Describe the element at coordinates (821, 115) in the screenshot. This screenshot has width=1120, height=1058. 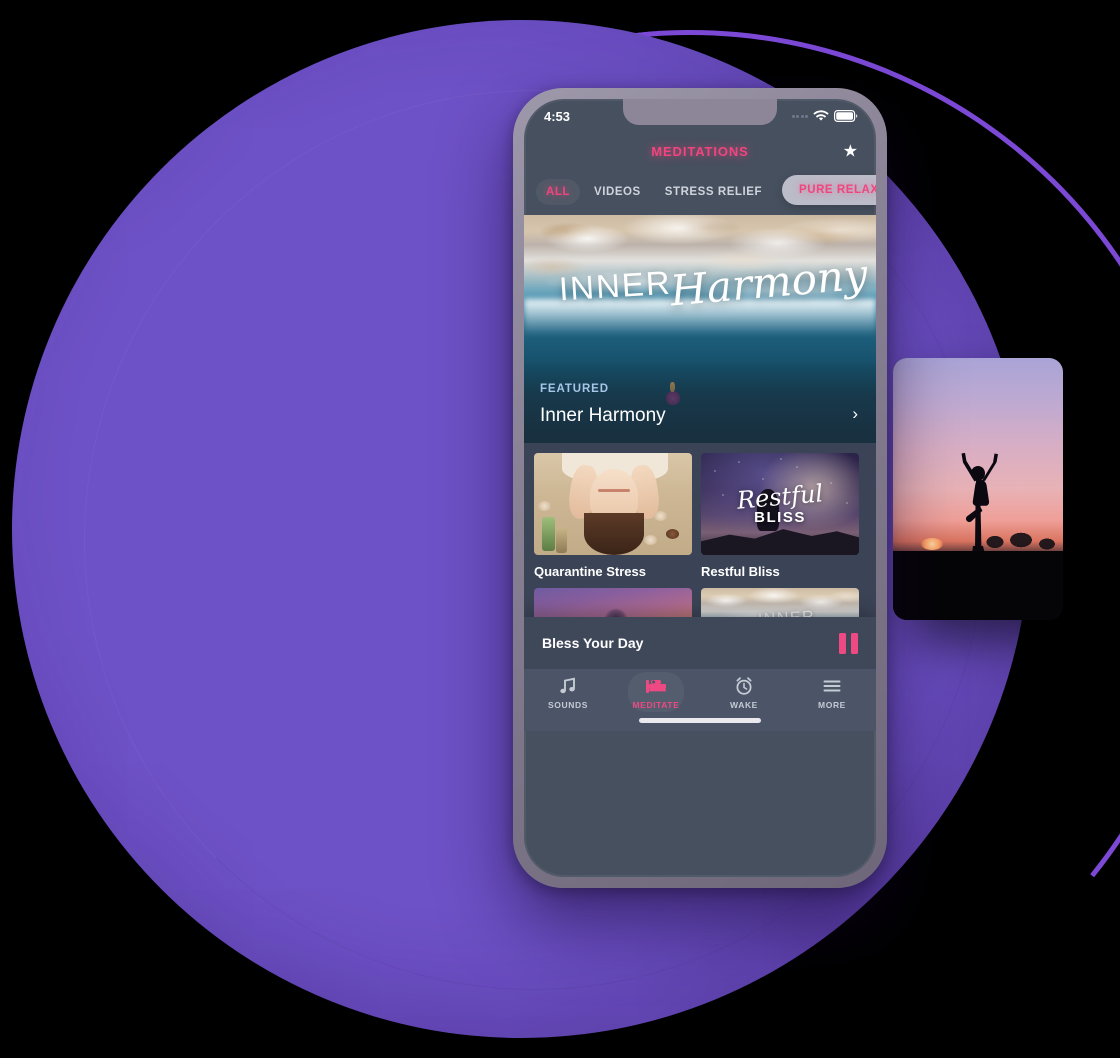
I see `wifi-icon` at that location.